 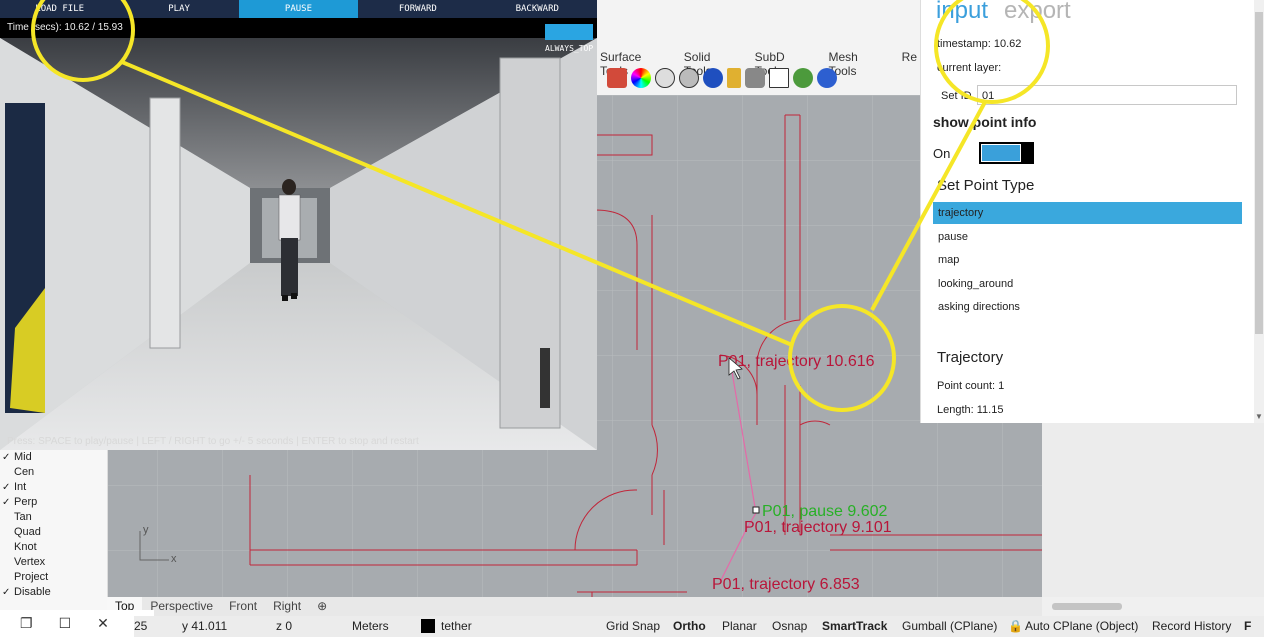 I want to click on help-icon, so click(x=827, y=78).